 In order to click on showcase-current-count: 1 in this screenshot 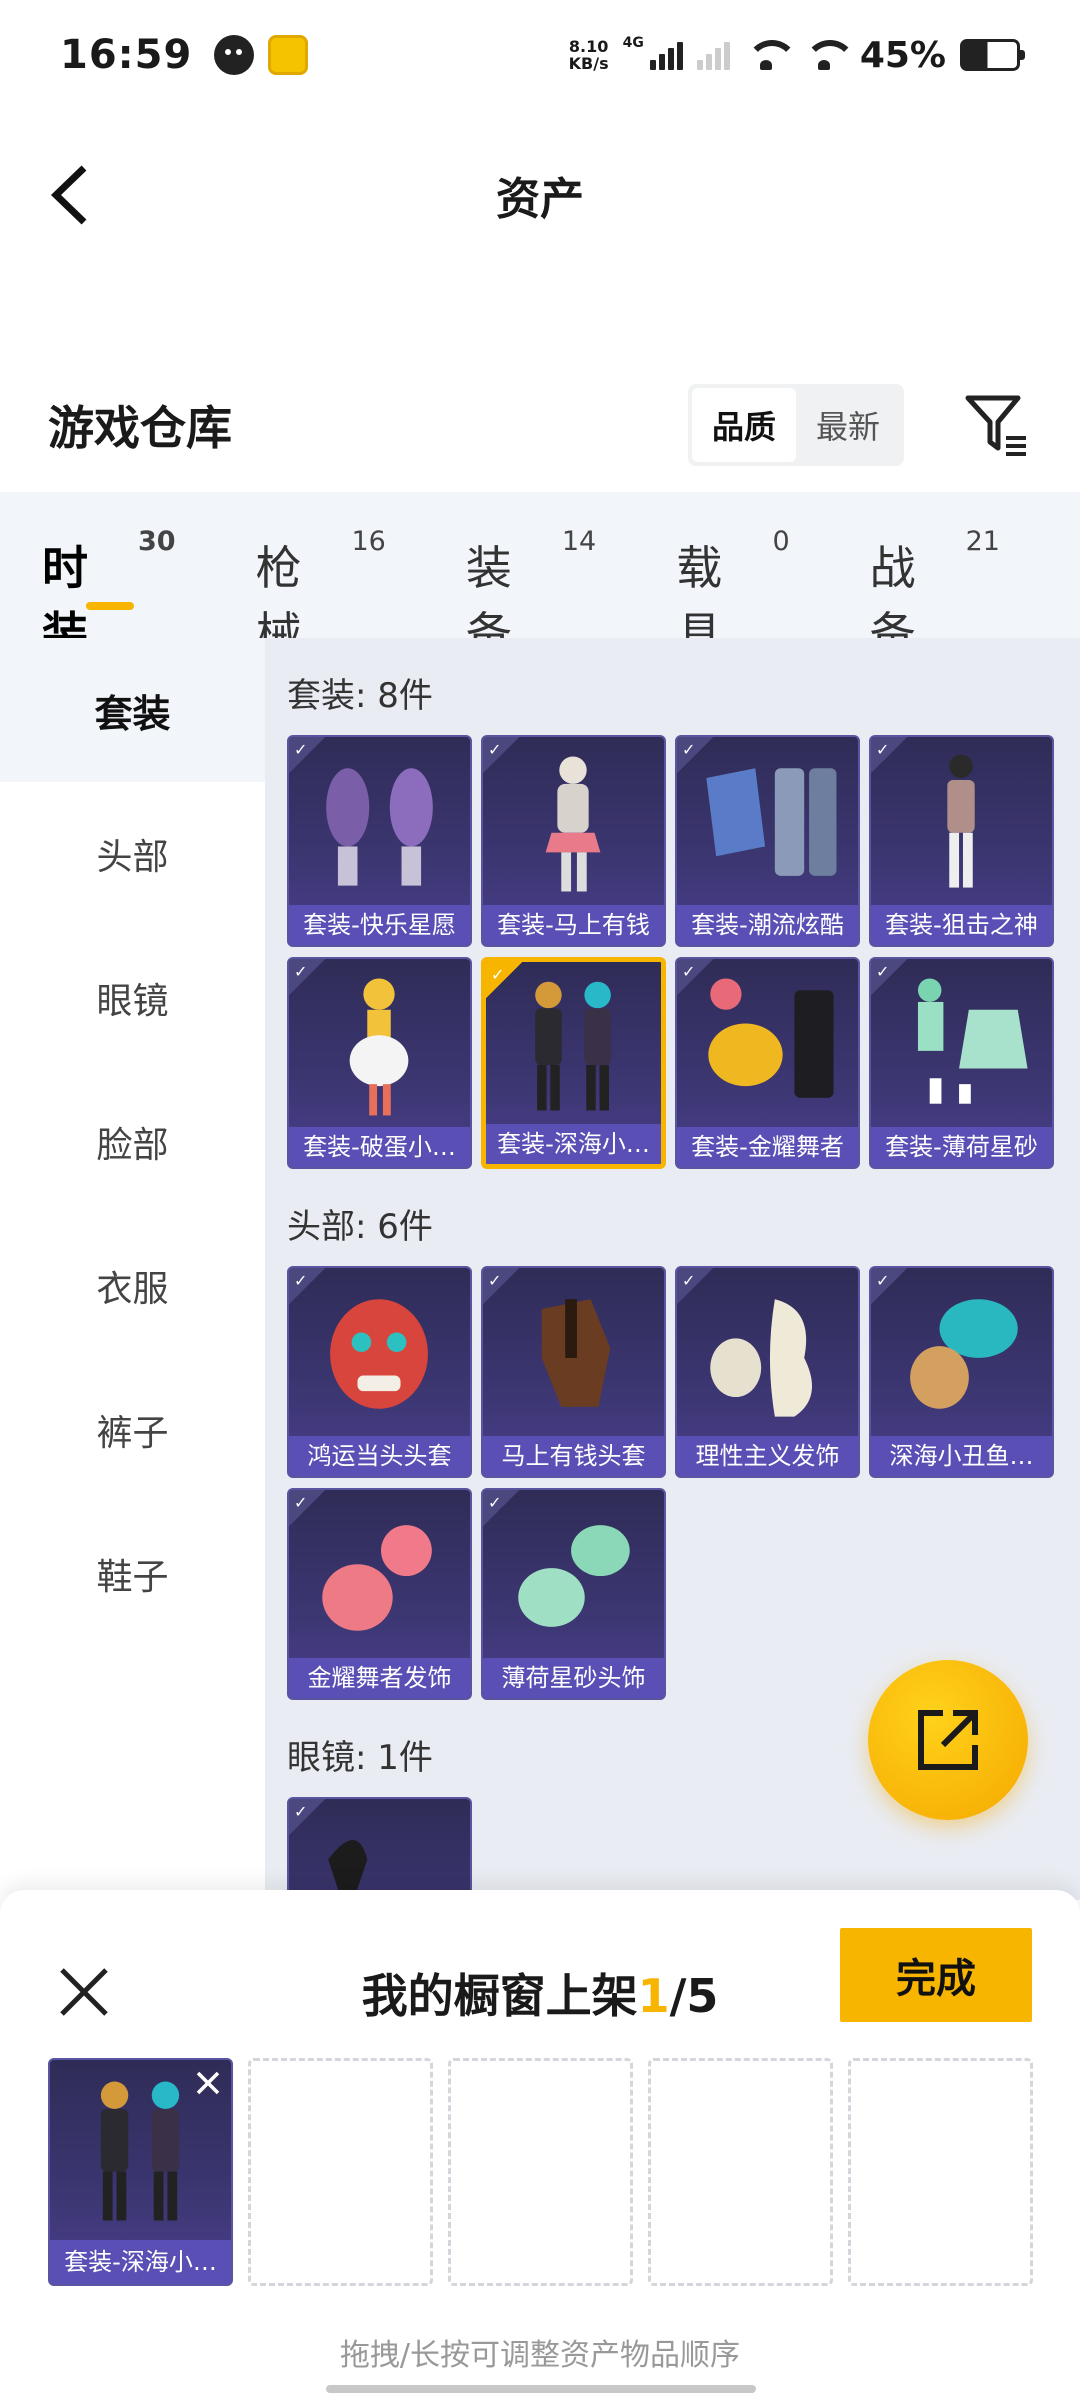, I will do `click(653, 1996)`.